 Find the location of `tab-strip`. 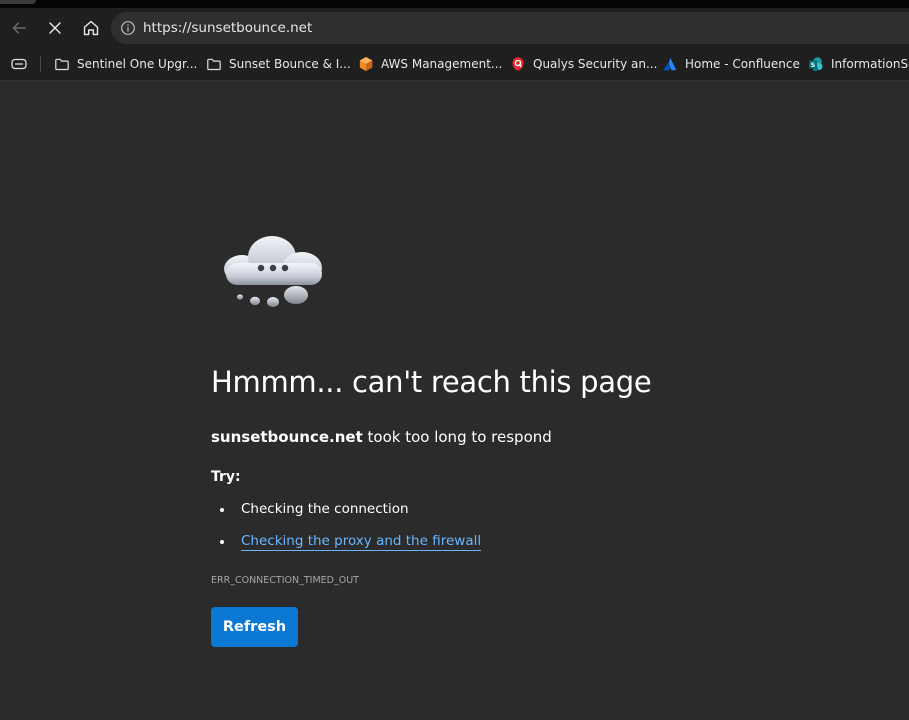

tab-strip is located at coordinates (454, 4).